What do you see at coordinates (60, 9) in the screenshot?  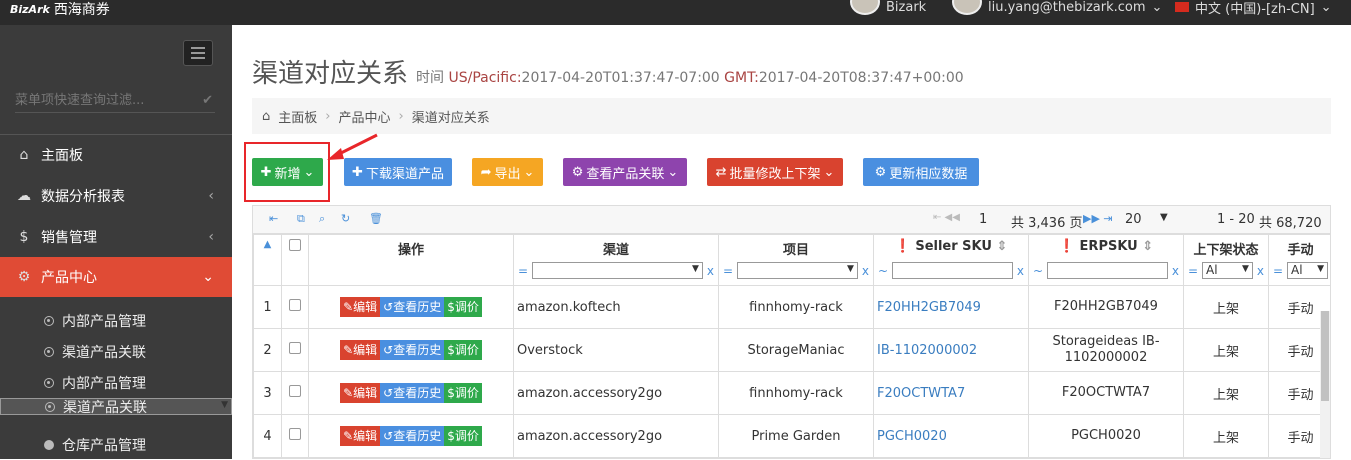 I see `logo: BizArk 西海商券` at bounding box center [60, 9].